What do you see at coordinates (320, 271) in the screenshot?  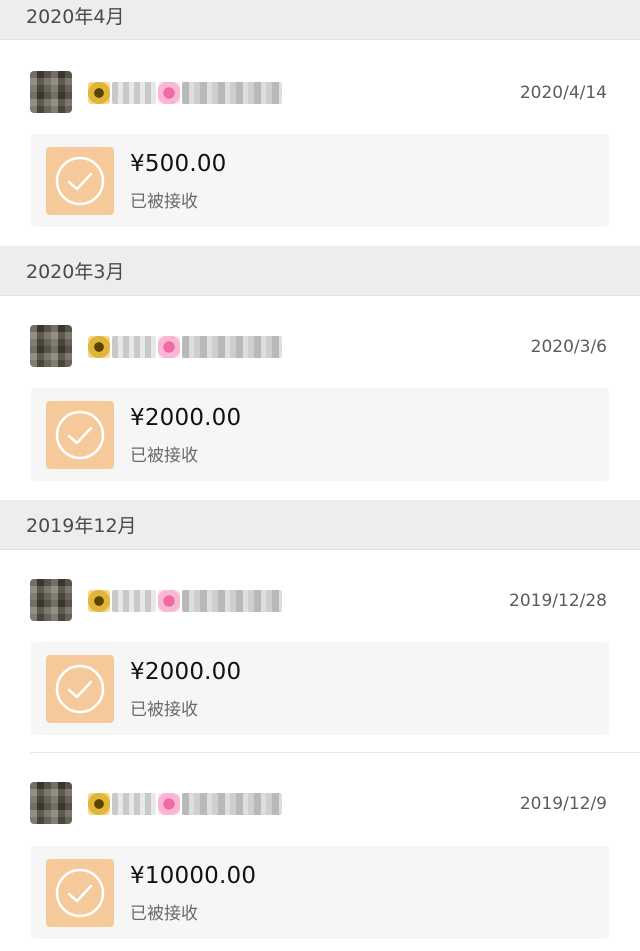 I see `section-header: 2020年3月` at bounding box center [320, 271].